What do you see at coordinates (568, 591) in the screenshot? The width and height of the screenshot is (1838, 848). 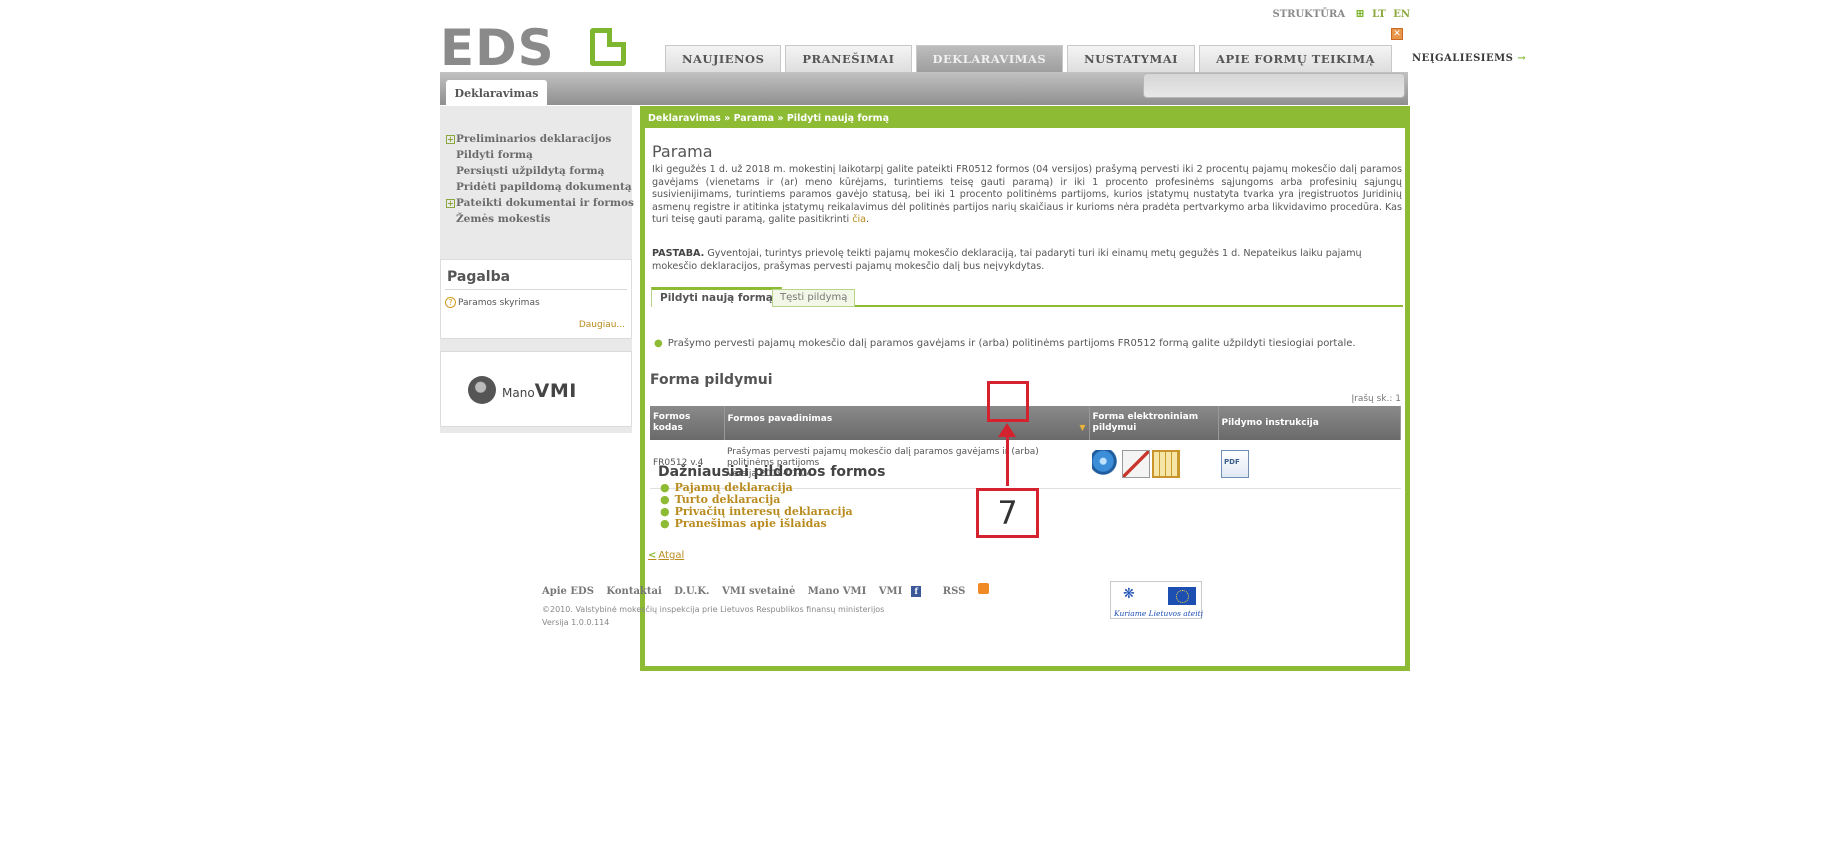 I see `footer-link-apie-eds: Apie EDS` at bounding box center [568, 591].